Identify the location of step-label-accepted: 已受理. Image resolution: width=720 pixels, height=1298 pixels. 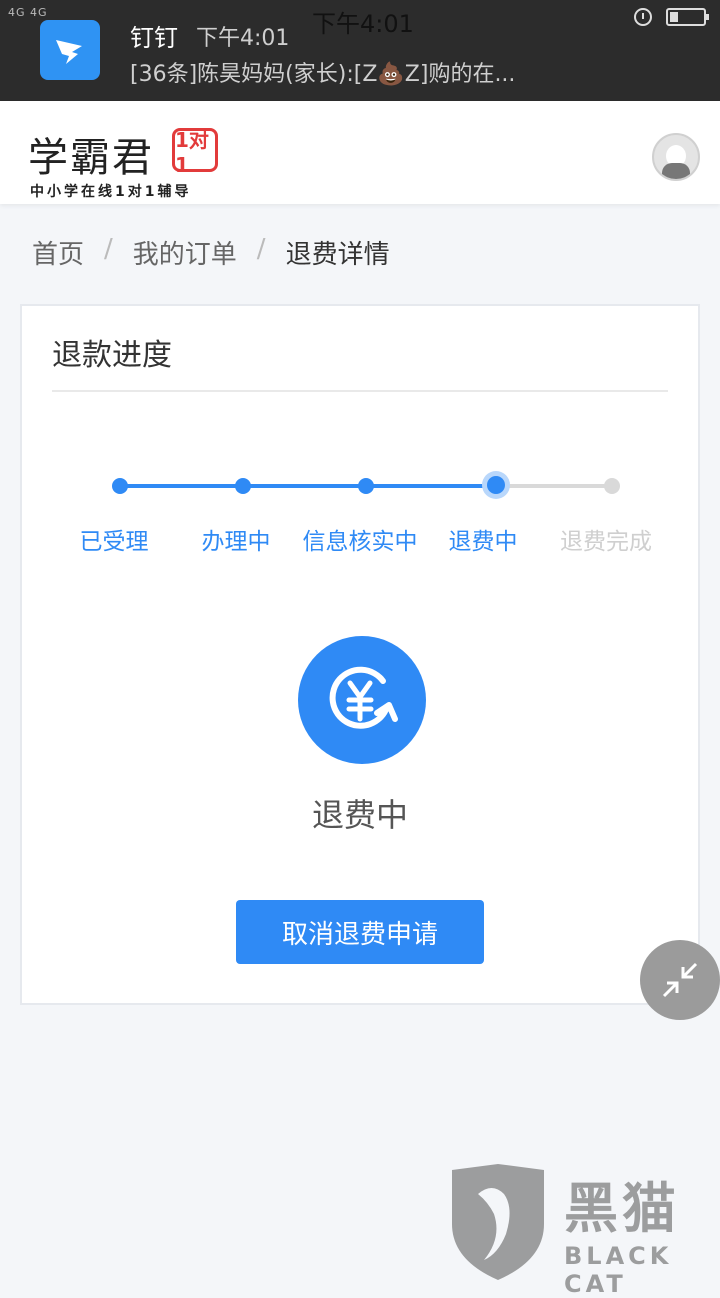
(114, 542).